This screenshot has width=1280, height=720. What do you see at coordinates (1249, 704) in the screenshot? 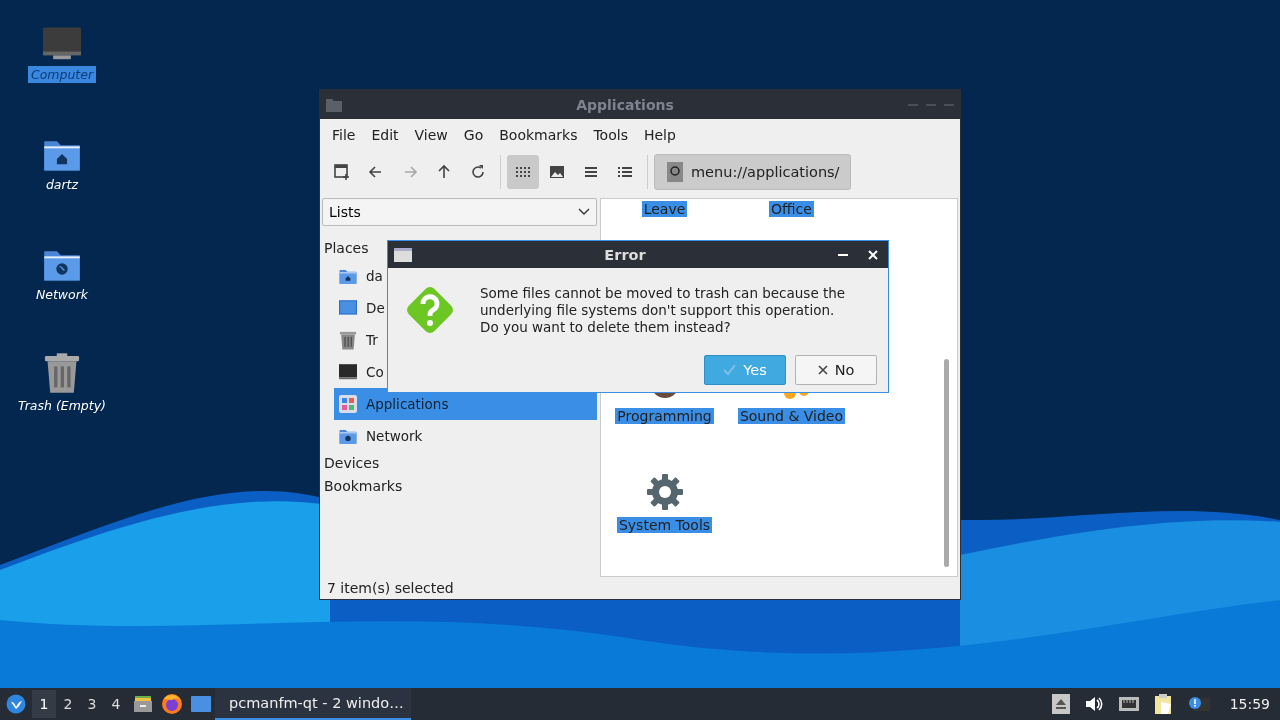
I see `clock: 15:59` at bounding box center [1249, 704].